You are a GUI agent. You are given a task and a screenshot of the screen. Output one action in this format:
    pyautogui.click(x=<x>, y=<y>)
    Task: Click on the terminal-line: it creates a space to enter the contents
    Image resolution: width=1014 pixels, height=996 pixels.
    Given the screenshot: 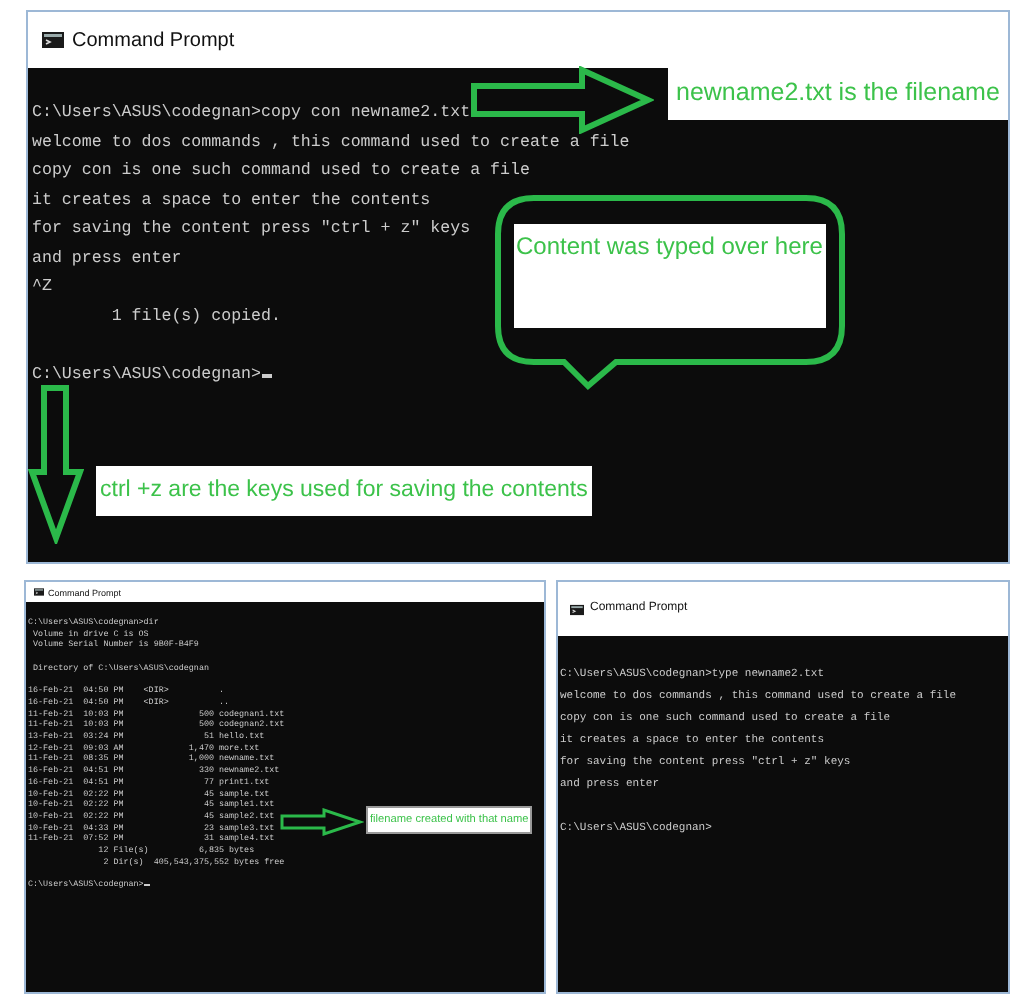 What is the action you would take?
    pyautogui.click(x=231, y=201)
    